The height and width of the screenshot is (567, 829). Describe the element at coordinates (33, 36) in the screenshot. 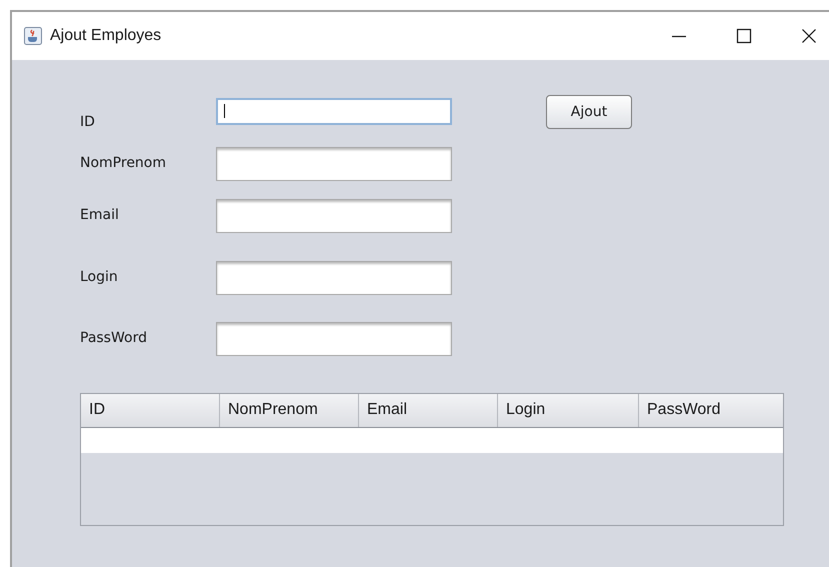

I see `coffee-cup-icon` at that location.